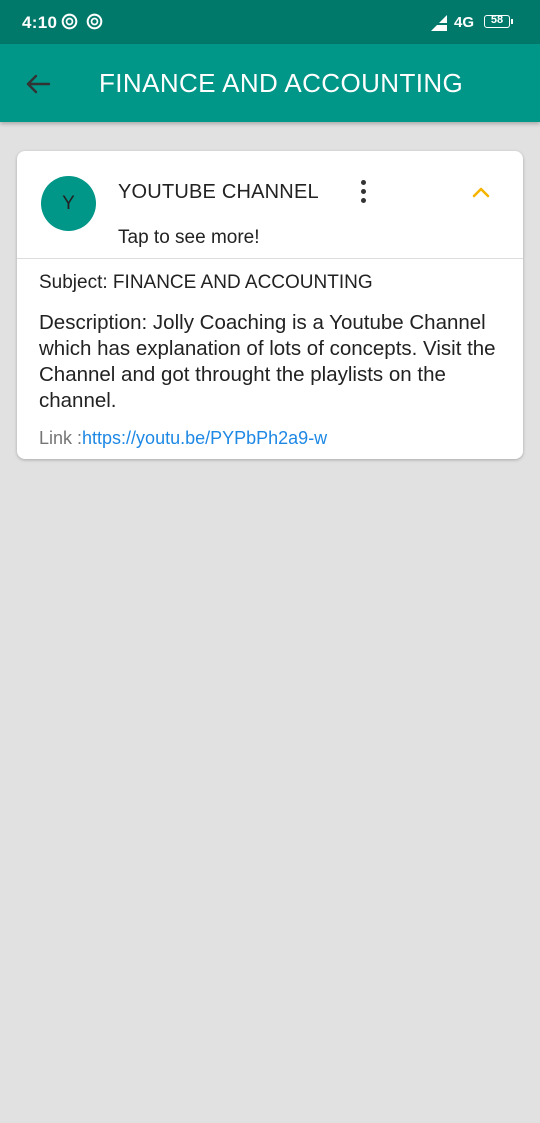 The image size is (540, 1123). I want to click on link-label: Link :, so click(61, 438).